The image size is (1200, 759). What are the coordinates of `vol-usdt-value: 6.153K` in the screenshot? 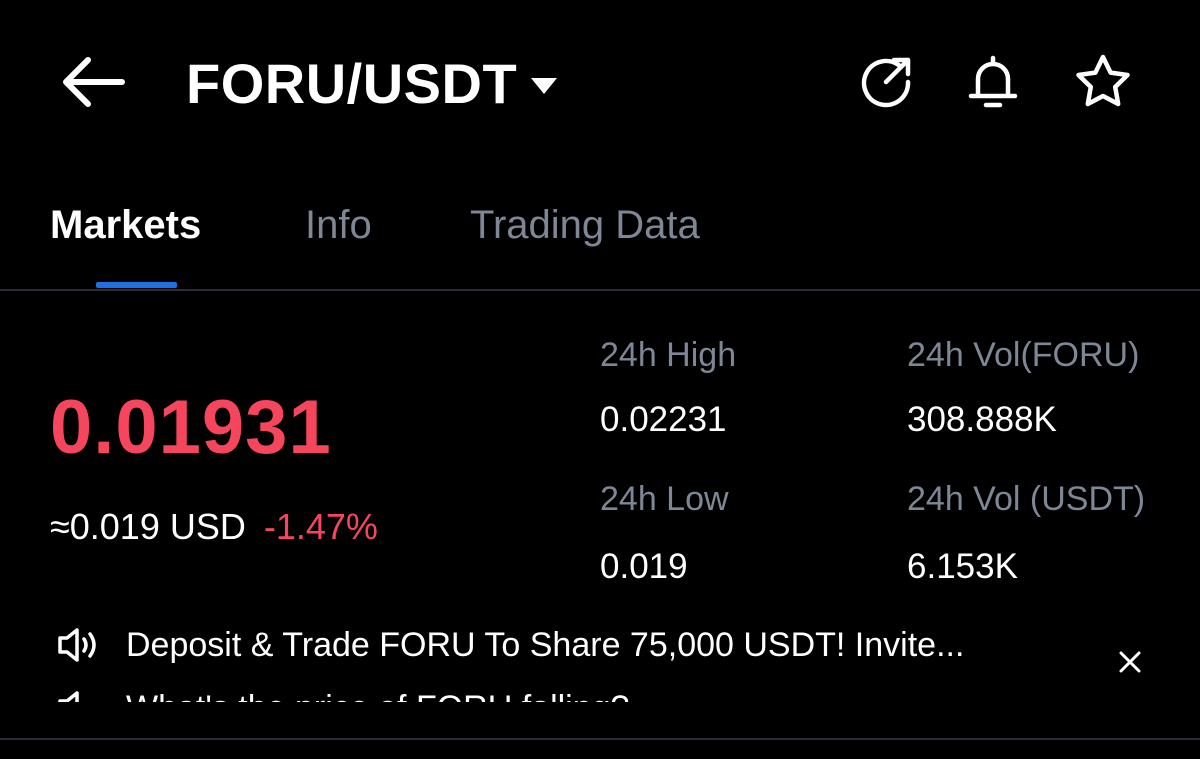 It's located at (962, 566).